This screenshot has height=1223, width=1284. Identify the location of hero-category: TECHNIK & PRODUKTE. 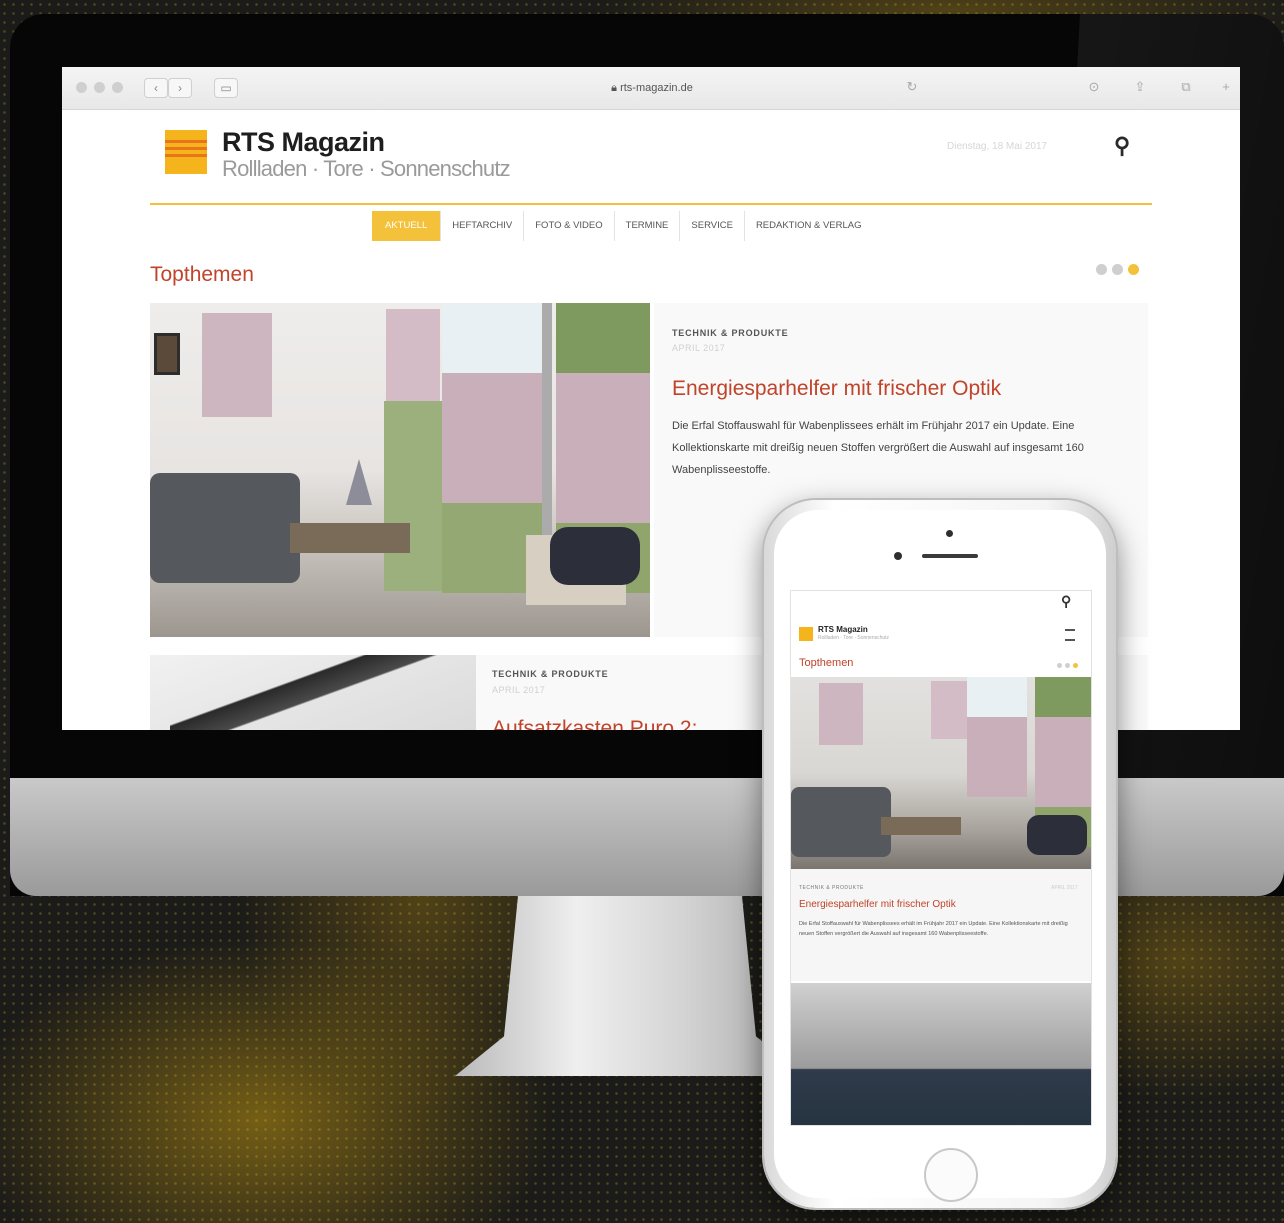
(730, 333).